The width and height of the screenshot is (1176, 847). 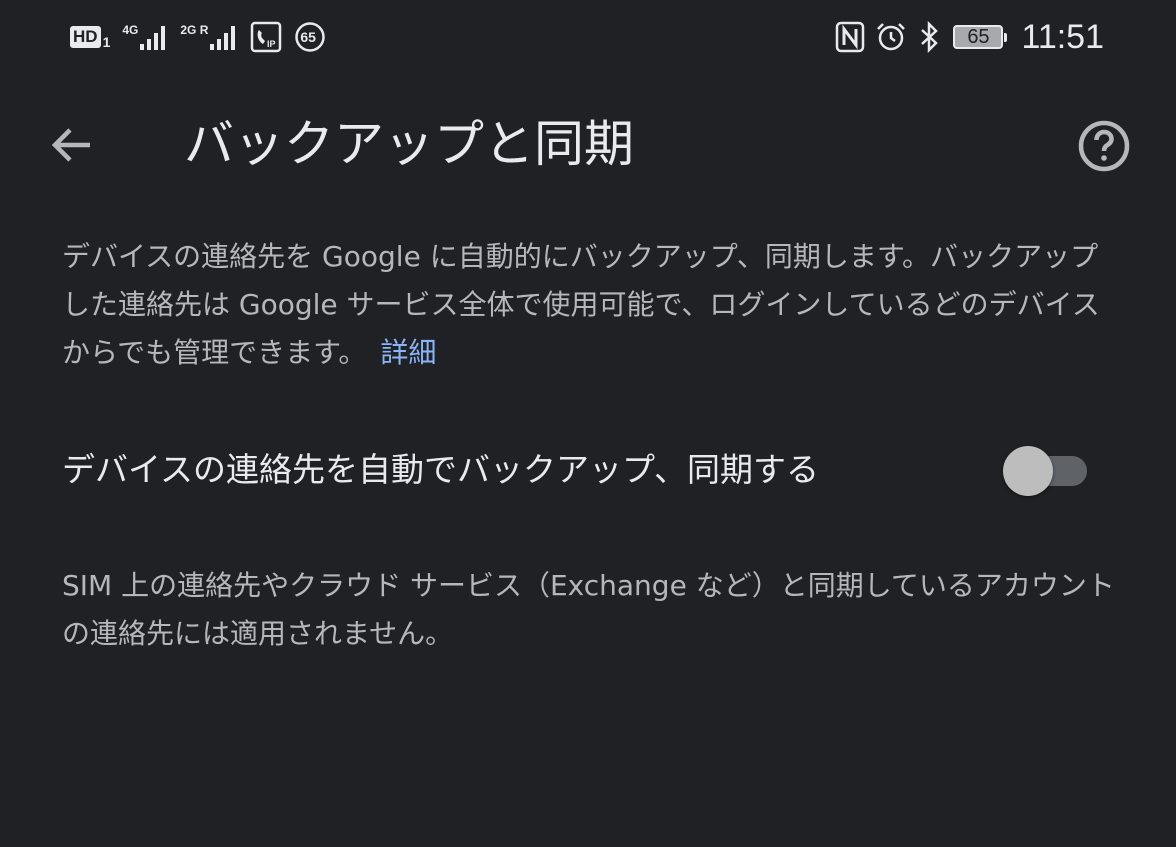 What do you see at coordinates (441, 469) in the screenshot?
I see `auto-backup-setting-label: デバイスの連絡先を自動でバックアップ、同期する` at bounding box center [441, 469].